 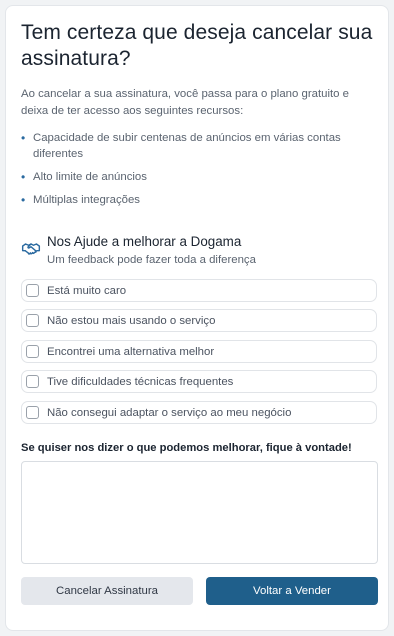 I want to click on back-to-selling-button: Voltar a Vender, so click(x=292, y=591).